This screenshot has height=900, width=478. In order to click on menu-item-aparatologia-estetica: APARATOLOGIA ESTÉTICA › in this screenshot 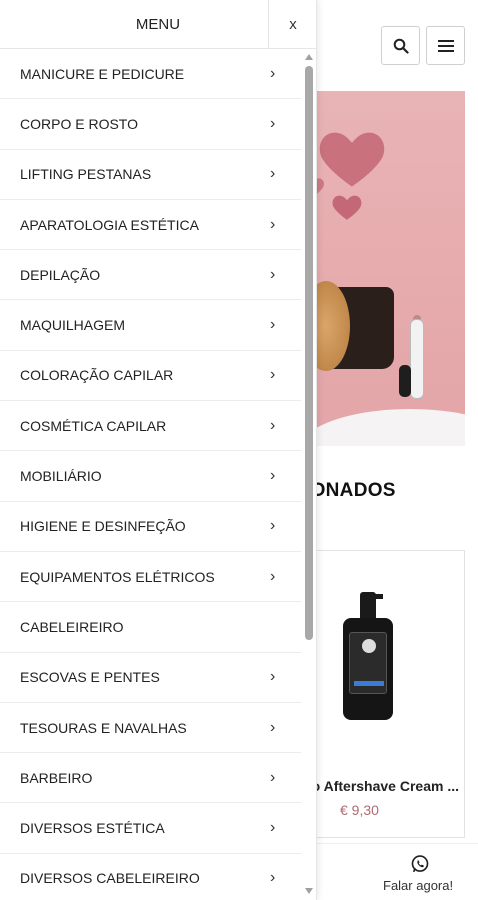, I will do `click(150, 225)`.